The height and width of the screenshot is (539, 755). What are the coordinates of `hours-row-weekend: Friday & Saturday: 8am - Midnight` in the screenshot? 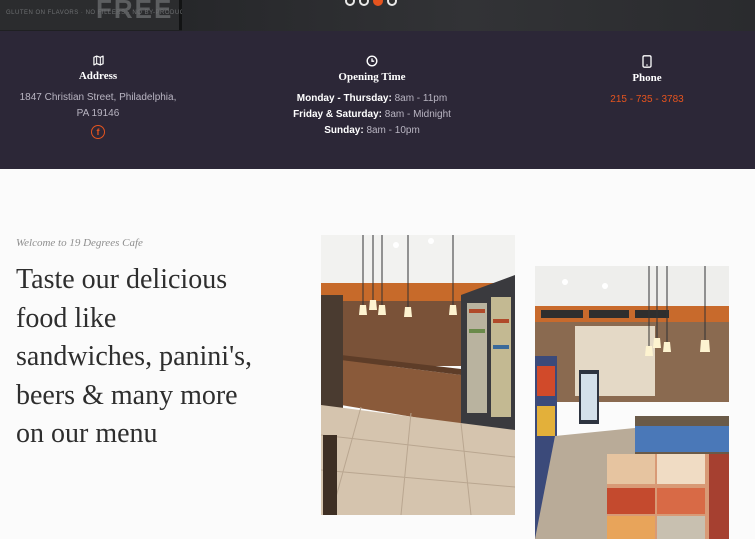 It's located at (372, 115).